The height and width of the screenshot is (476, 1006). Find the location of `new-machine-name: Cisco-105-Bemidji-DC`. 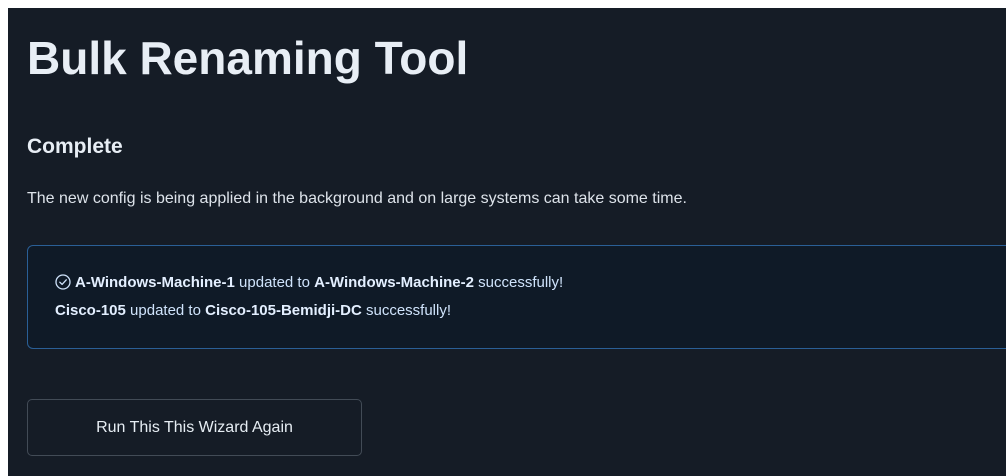

new-machine-name: Cisco-105-Bemidji-DC is located at coordinates (283, 310).